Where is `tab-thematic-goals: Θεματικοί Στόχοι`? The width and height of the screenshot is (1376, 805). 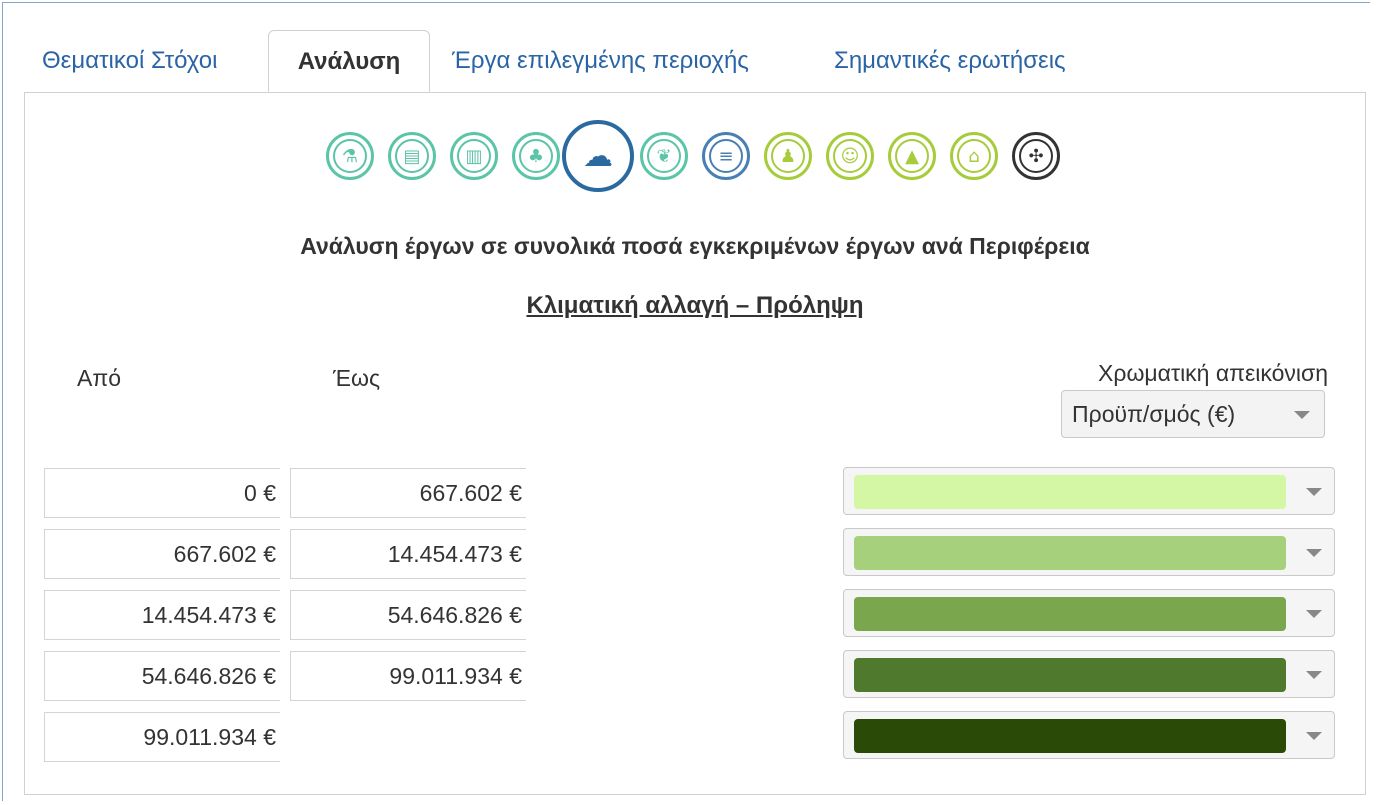 tab-thematic-goals: Θεματικοί Στόχοι is located at coordinates (129, 61).